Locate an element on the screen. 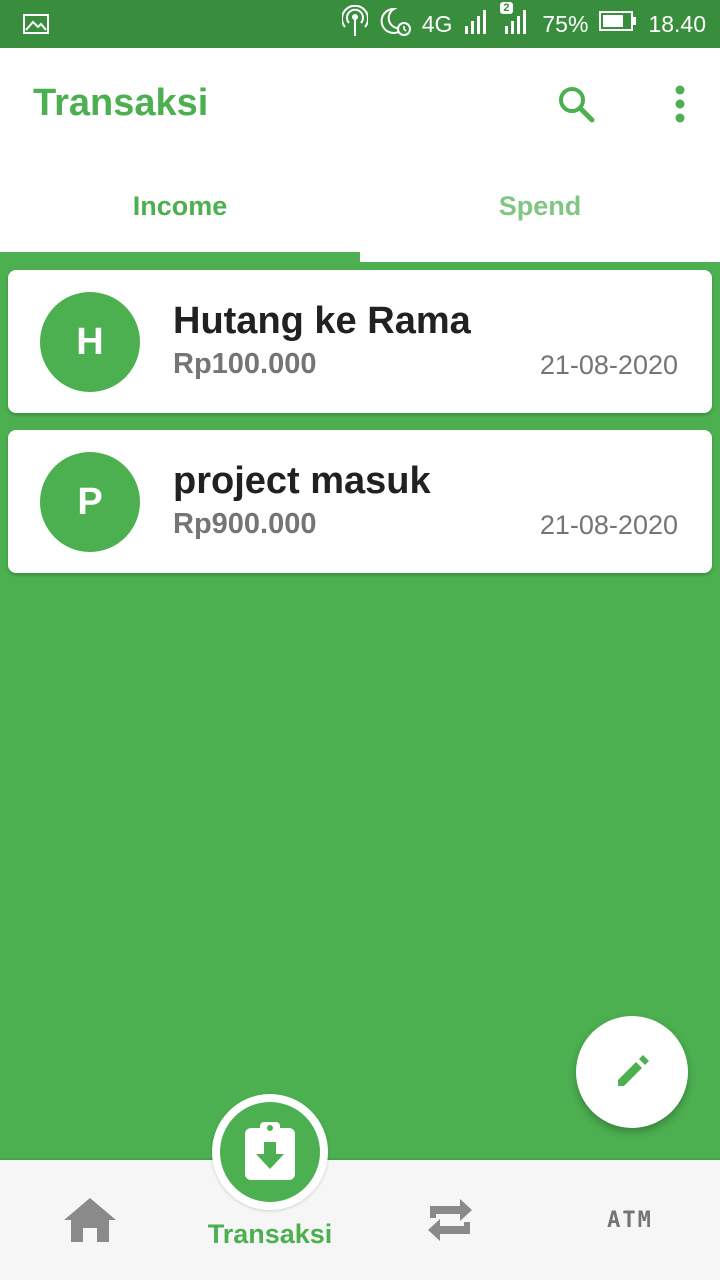 The image size is (720, 1280). nav-home is located at coordinates (90, 1220).